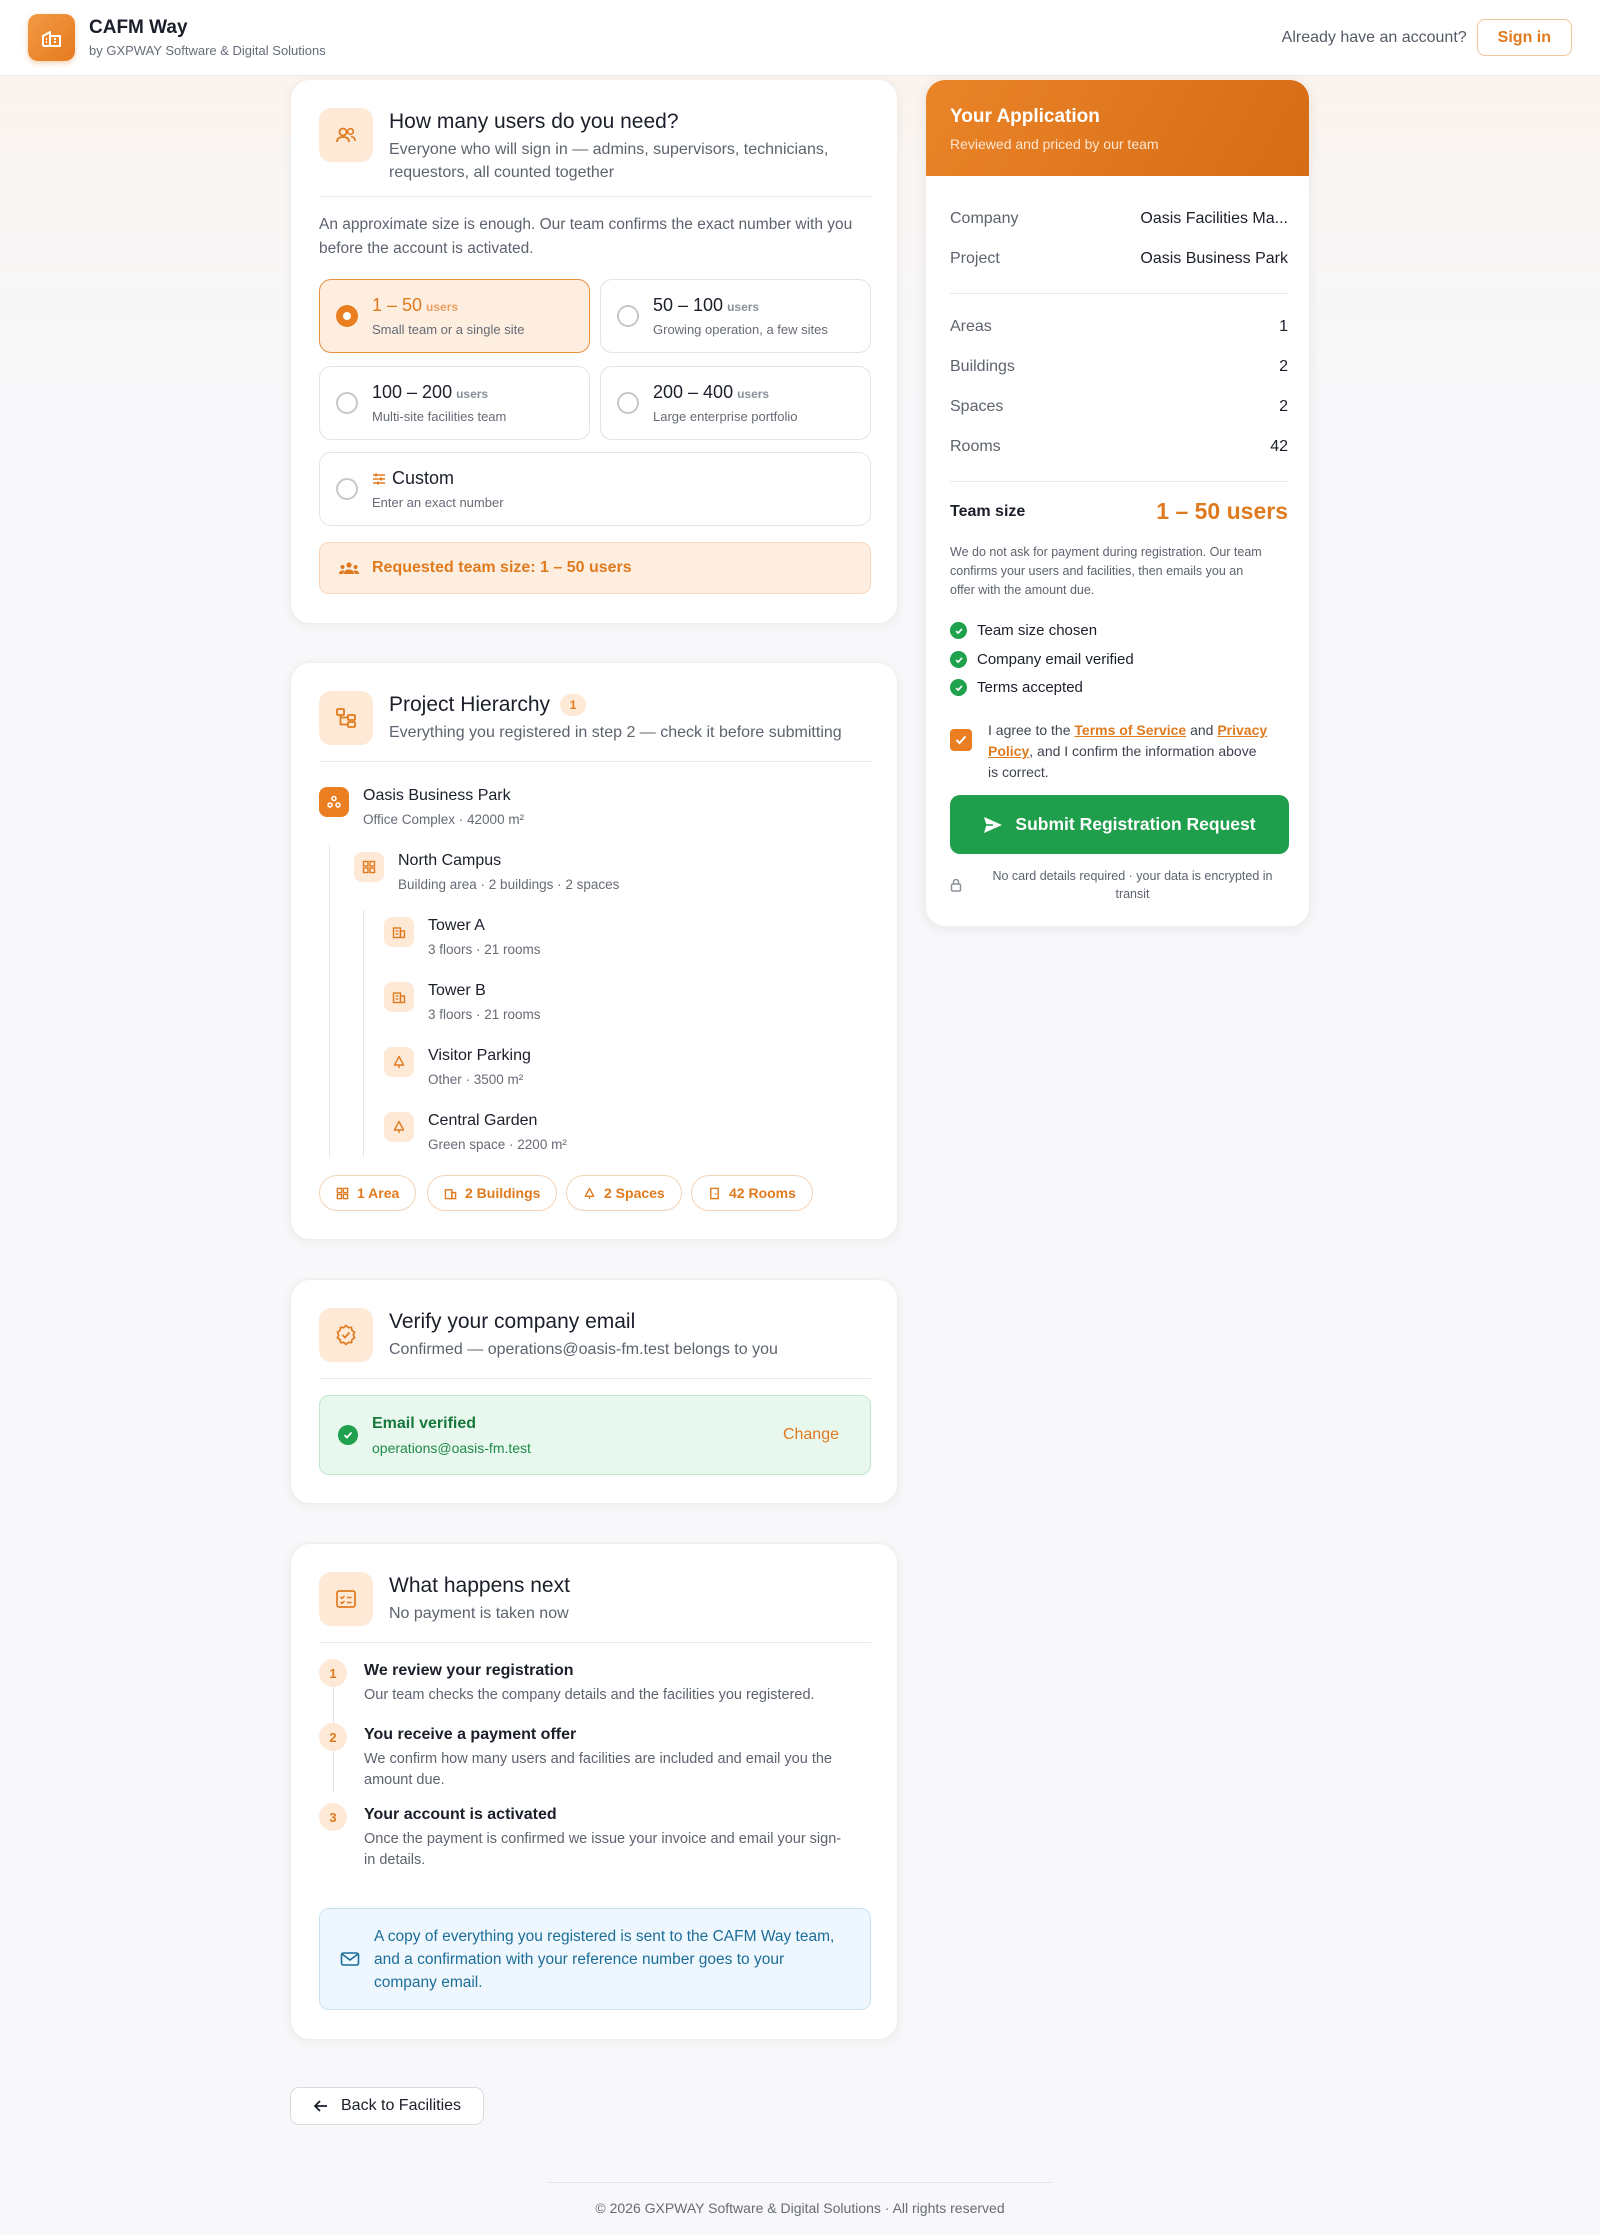  What do you see at coordinates (595, 489) in the screenshot?
I see `size-option-custom: Custom Enter an exact number` at bounding box center [595, 489].